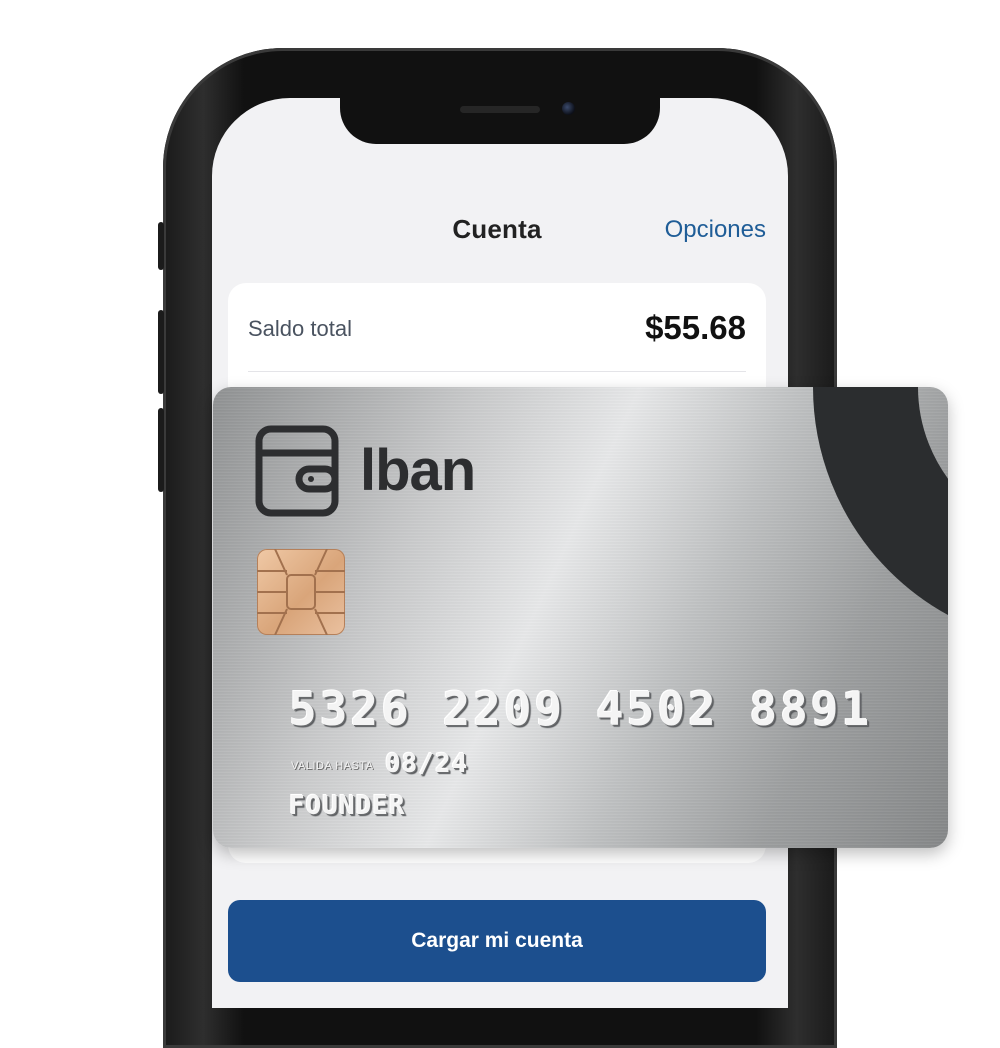 The width and height of the screenshot is (1000, 1048). Describe the element at coordinates (497, 941) in the screenshot. I see `load-account-button: Cargar mi cuenta` at that location.